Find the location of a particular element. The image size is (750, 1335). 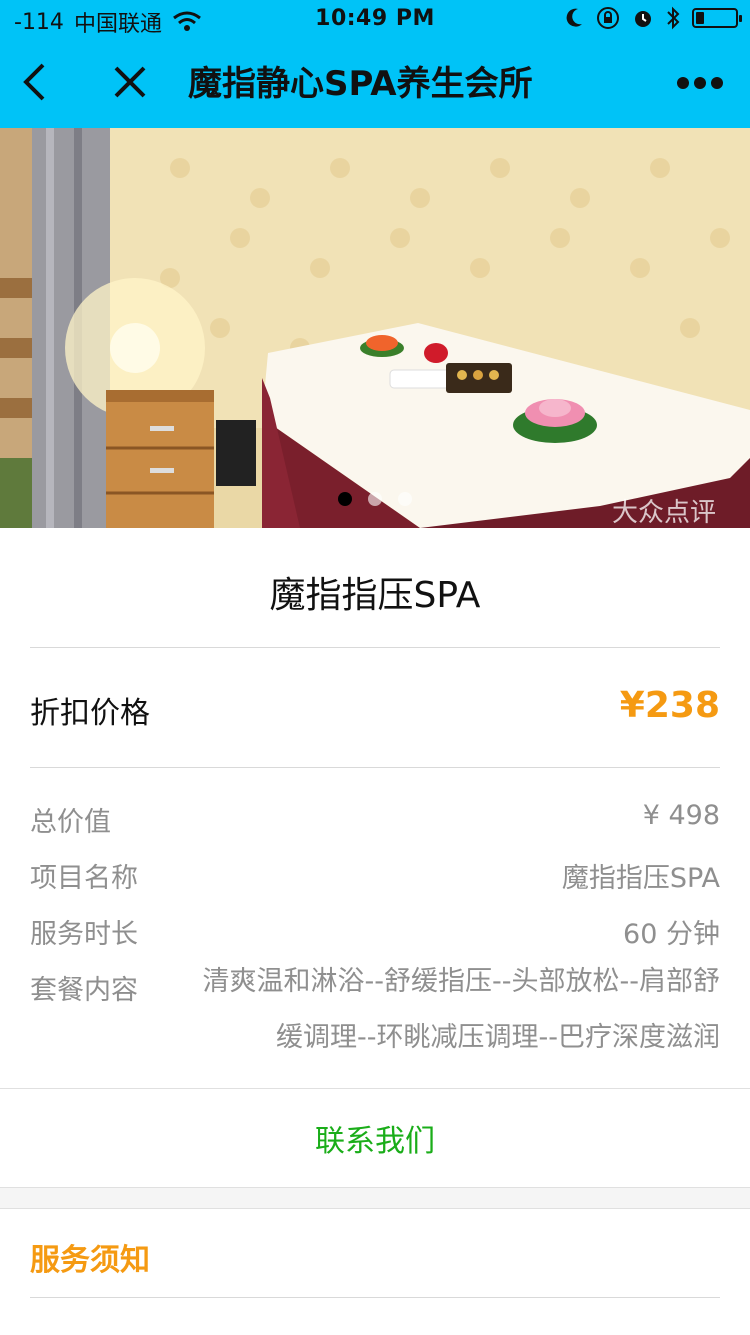

status-right is located at coordinates (653, 18).